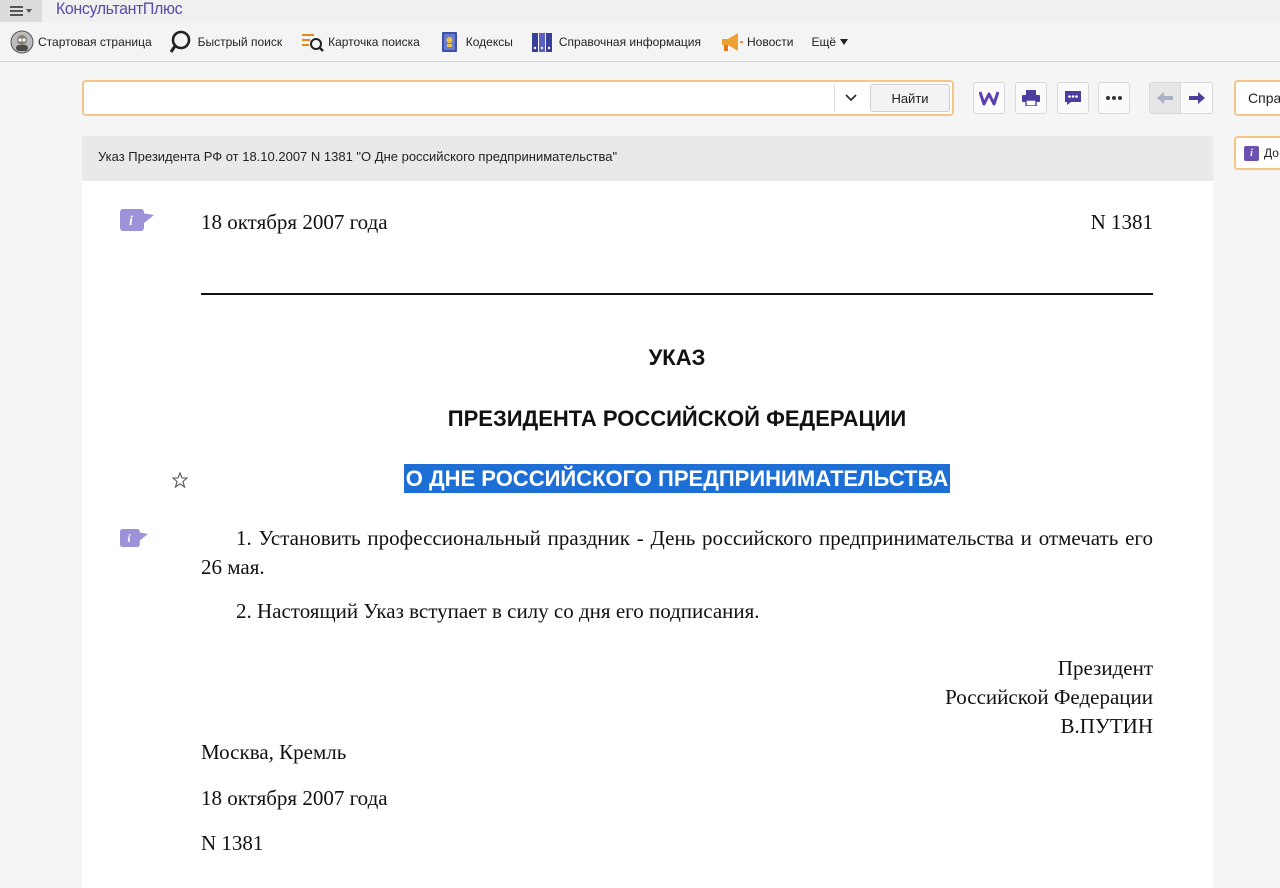 This screenshot has height=888, width=1280. I want to click on toolbar-label: Стартовая страница, so click(95, 41).